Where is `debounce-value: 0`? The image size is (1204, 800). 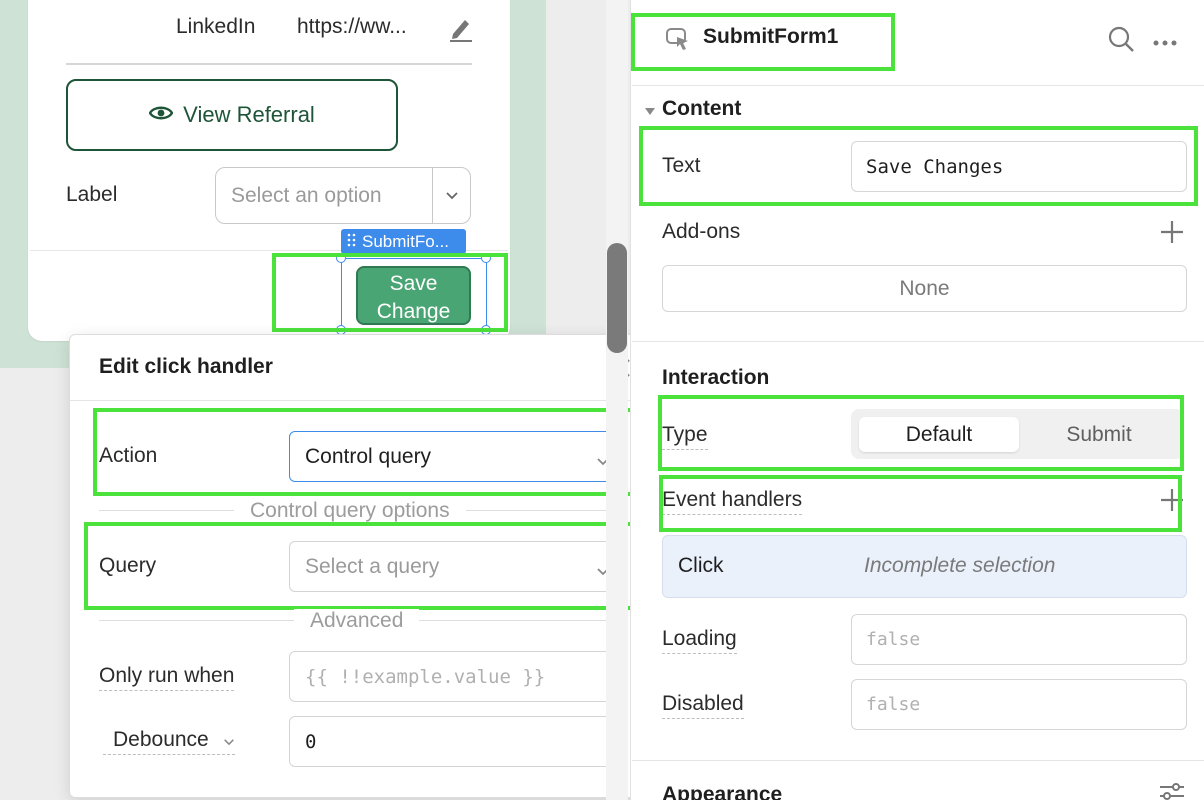
debounce-value: 0 is located at coordinates (311, 741).